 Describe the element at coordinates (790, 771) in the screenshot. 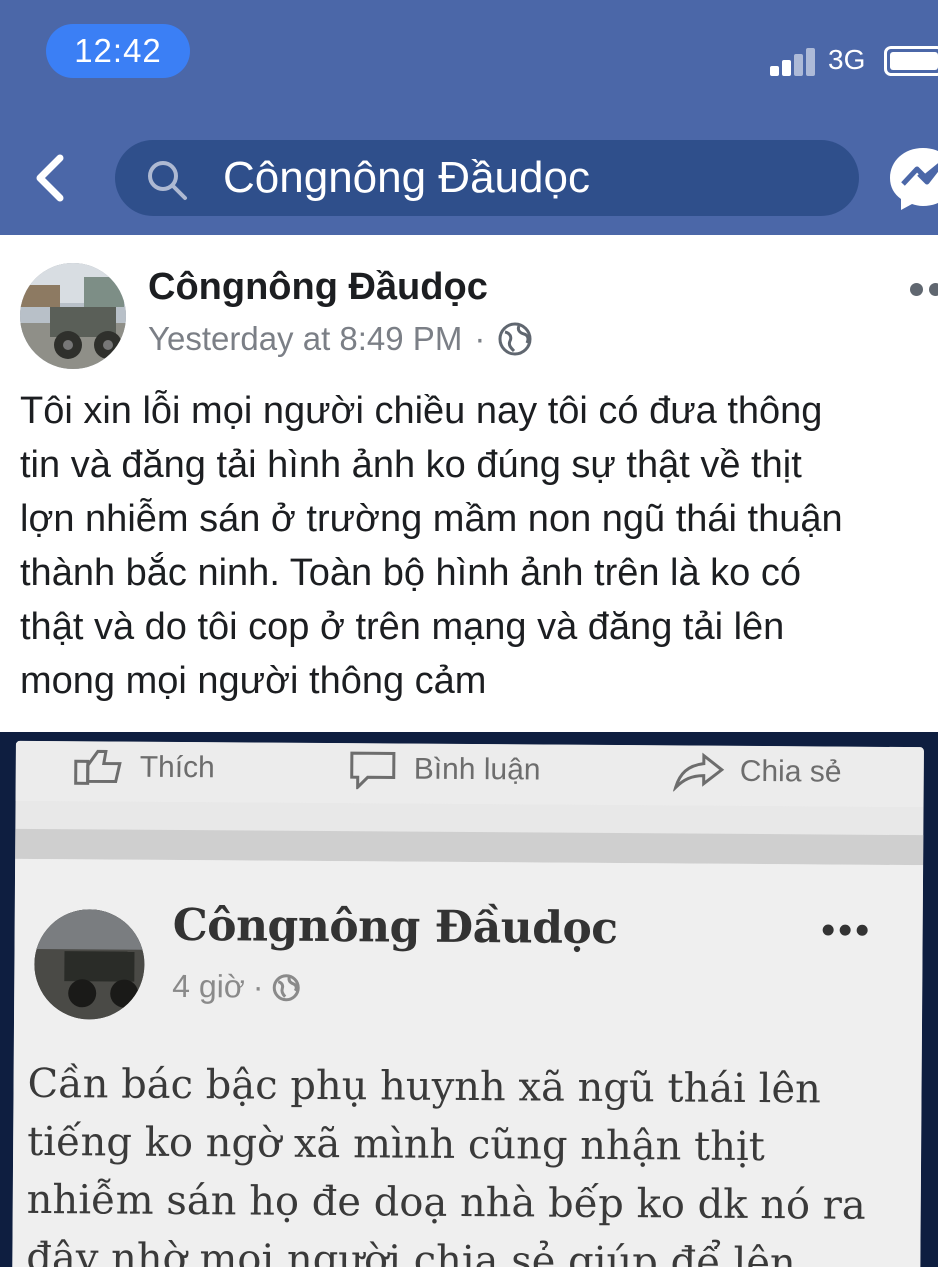

I see `photo-share-label: Chia sẻ` at that location.